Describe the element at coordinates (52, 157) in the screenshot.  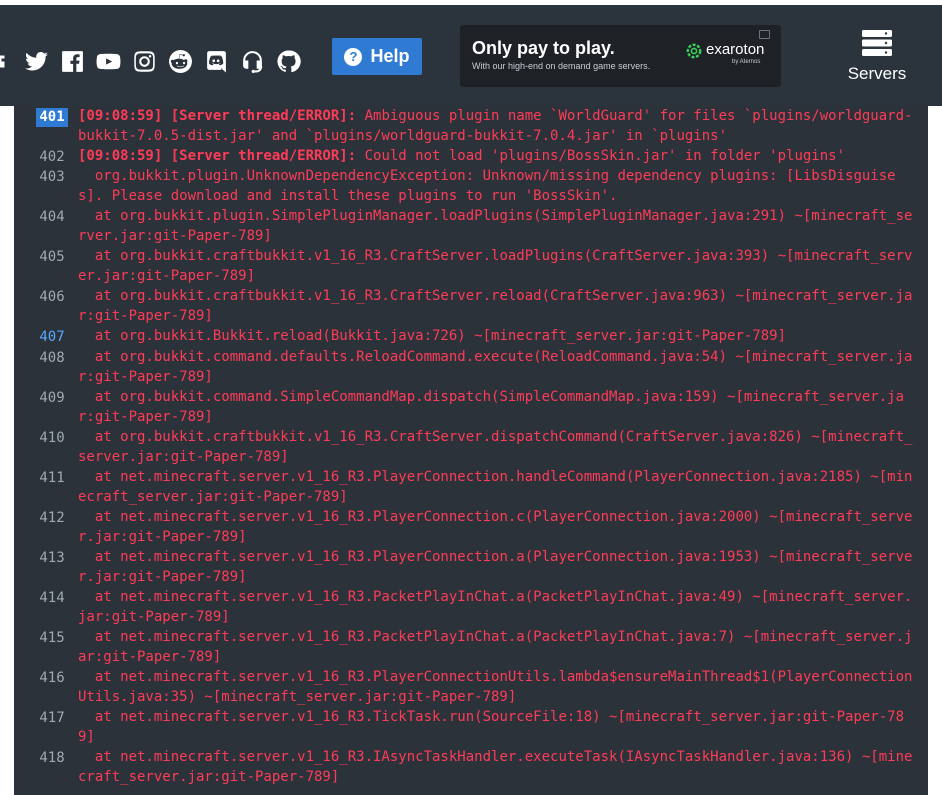
I see `line-number: 402` at that location.